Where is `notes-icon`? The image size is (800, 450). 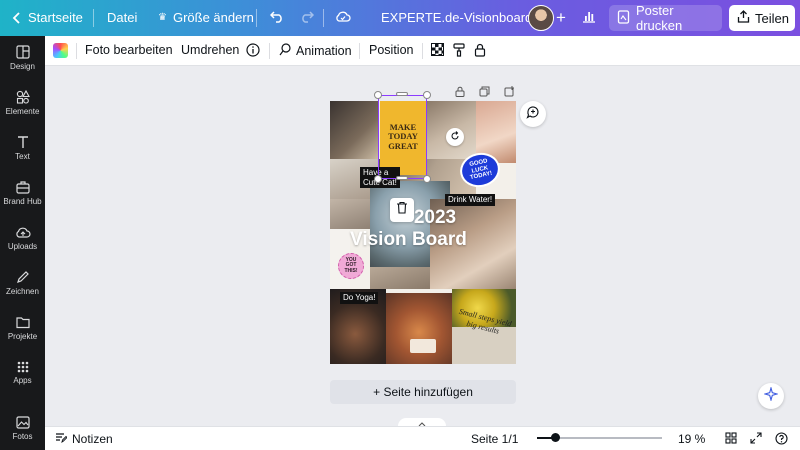 notes-icon is located at coordinates (61, 439).